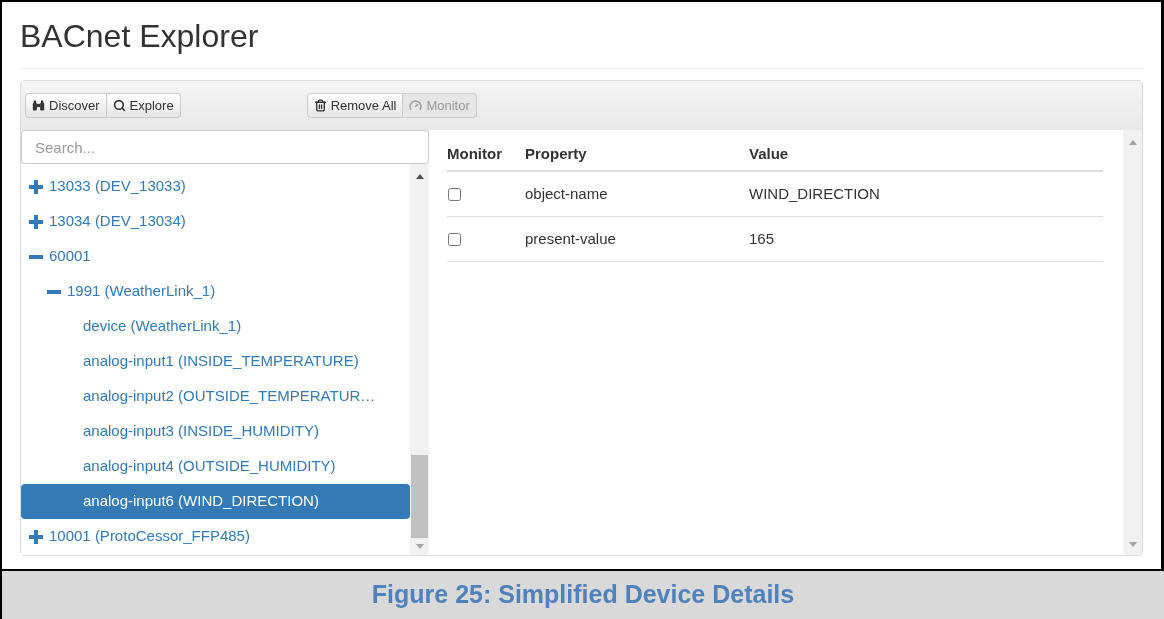 This screenshot has width=1164, height=619. What do you see at coordinates (139, 36) in the screenshot?
I see `page-title: BACnet Explorer` at bounding box center [139, 36].